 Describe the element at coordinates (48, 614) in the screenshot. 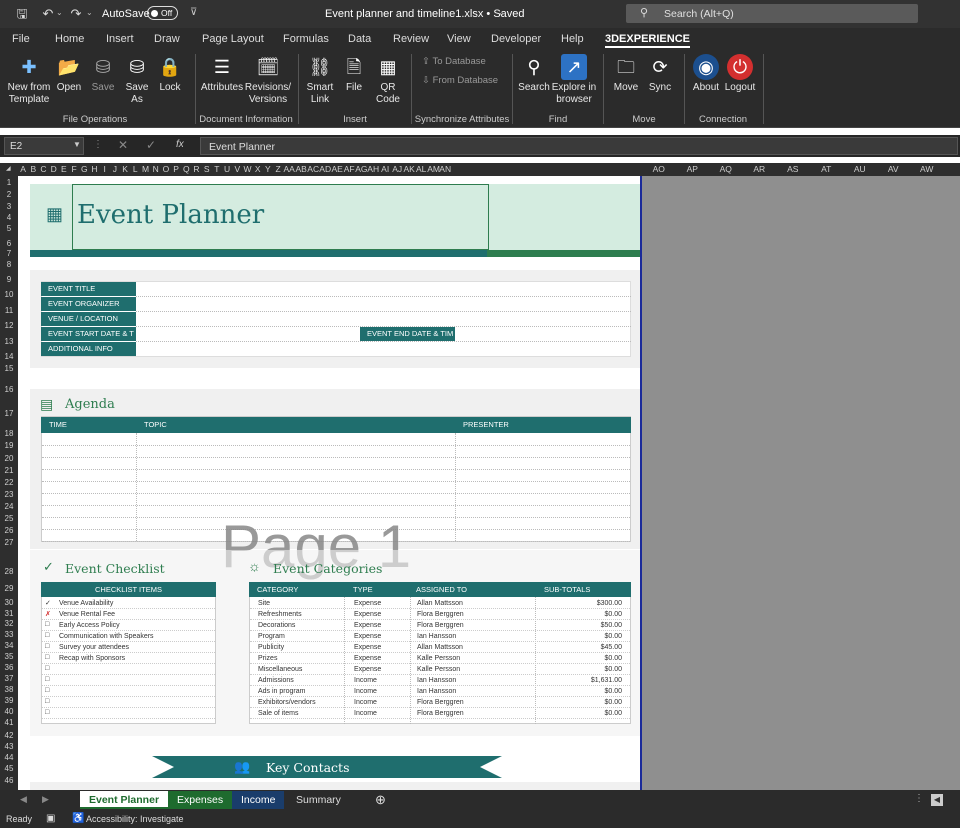

I see `checklist-status-icon: ✗` at that location.